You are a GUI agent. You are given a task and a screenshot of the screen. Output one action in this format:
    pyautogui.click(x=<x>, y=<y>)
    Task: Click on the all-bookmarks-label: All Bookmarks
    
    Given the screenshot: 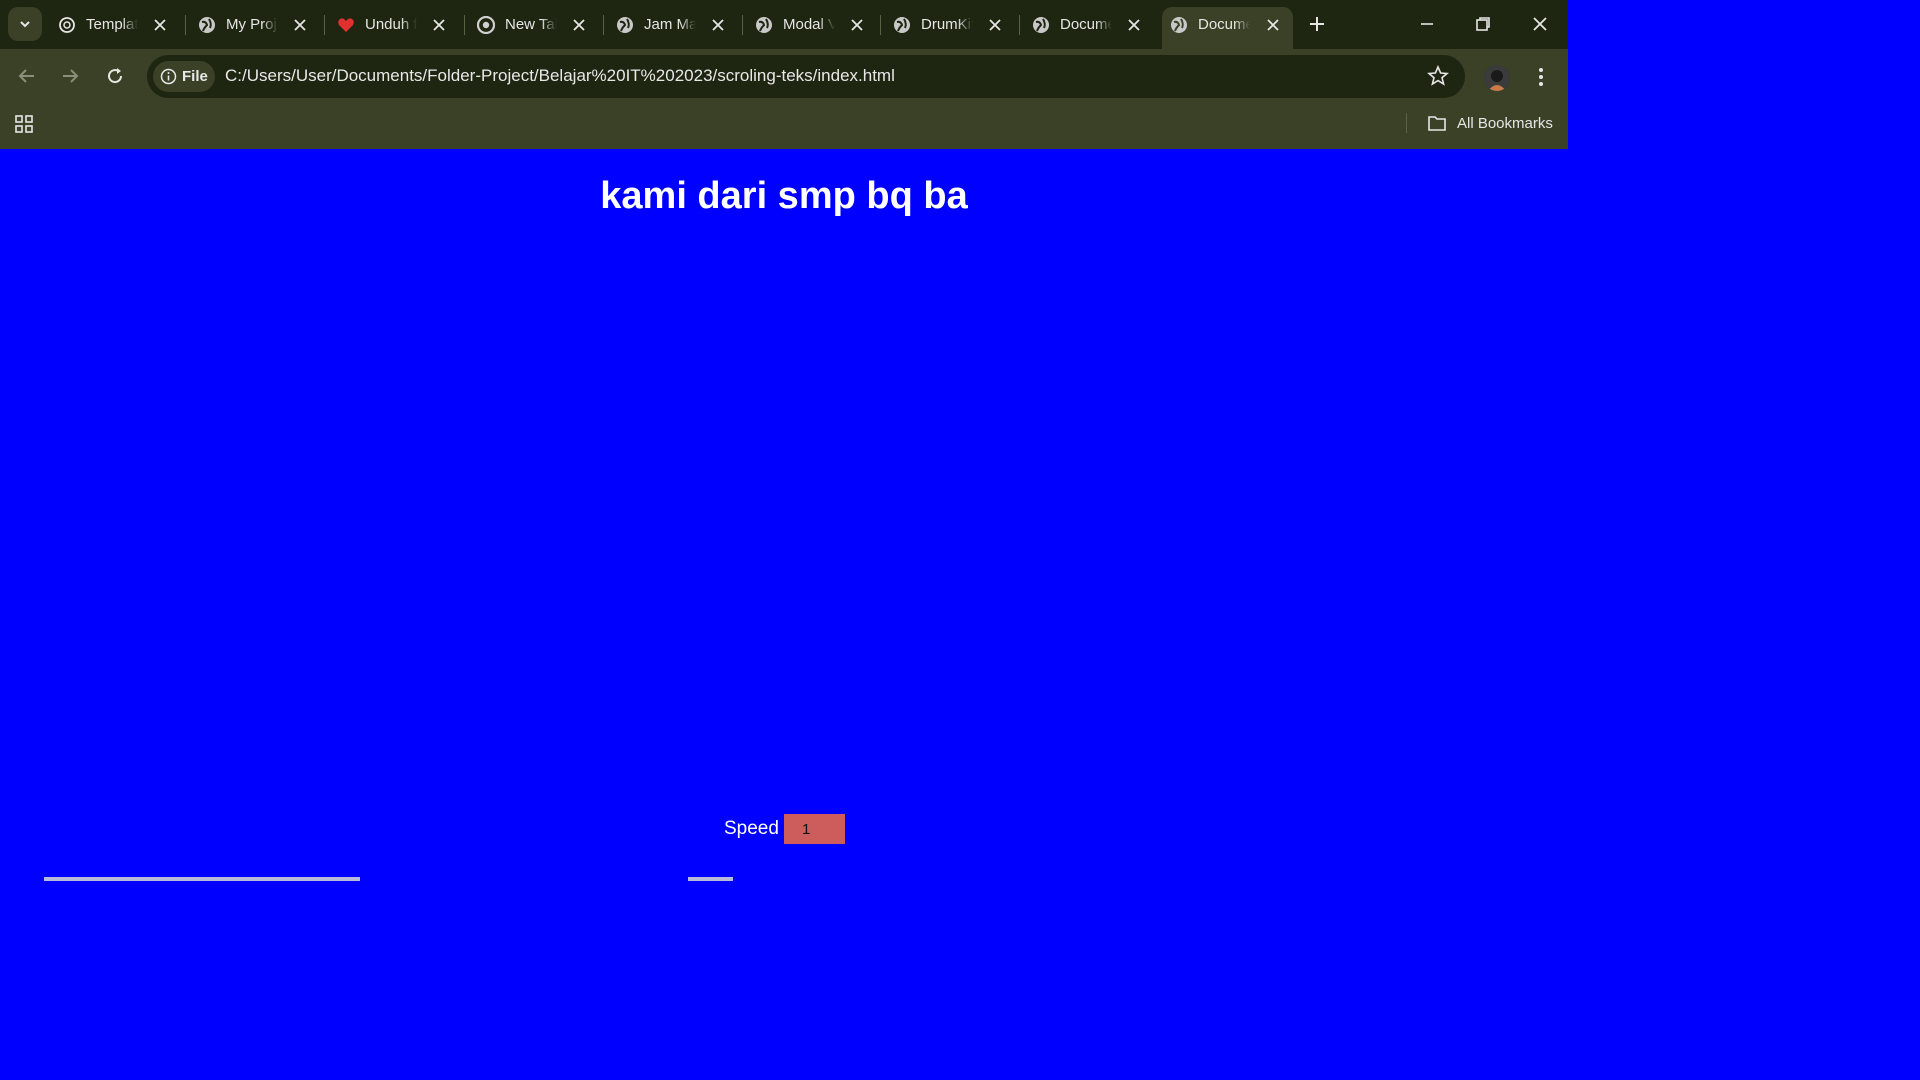 What is the action you would take?
    pyautogui.click(x=1505, y=123)
    